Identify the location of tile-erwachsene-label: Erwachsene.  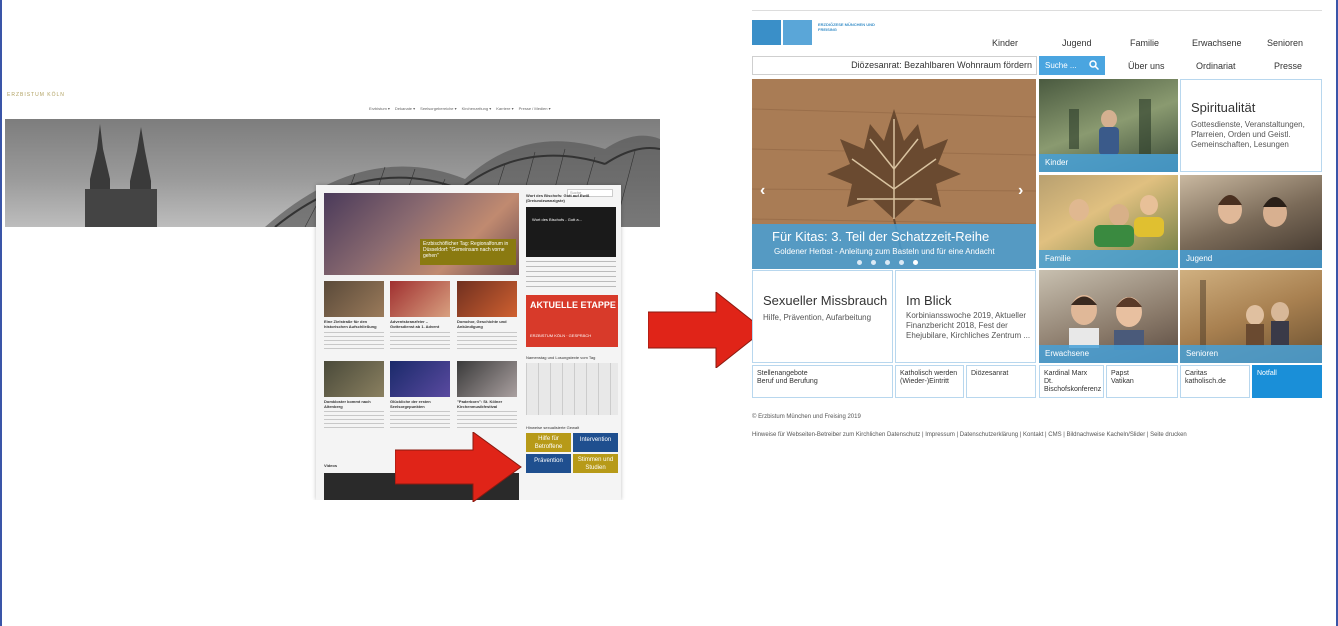
(1108, 354).